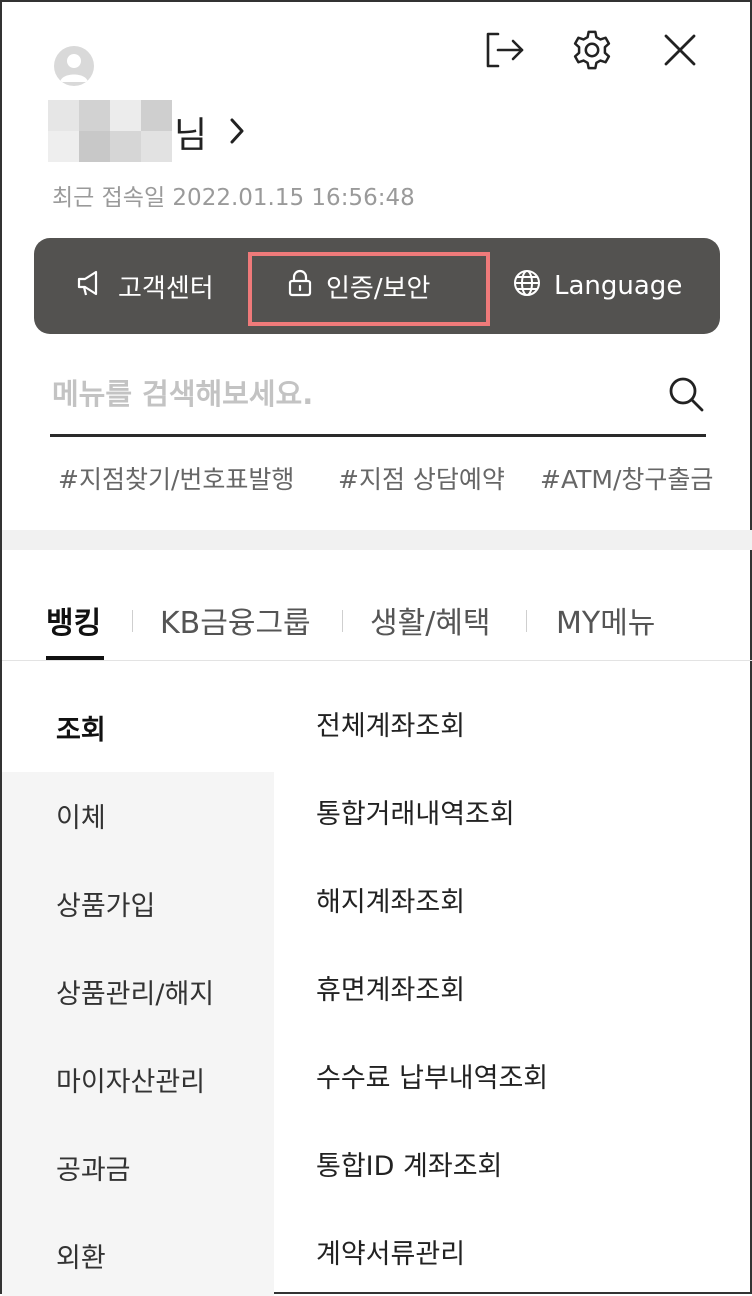  What do you see at coordinates (618, 286) in the screenshot?
I see `language-label: Language` at bounding box center [618, 286].